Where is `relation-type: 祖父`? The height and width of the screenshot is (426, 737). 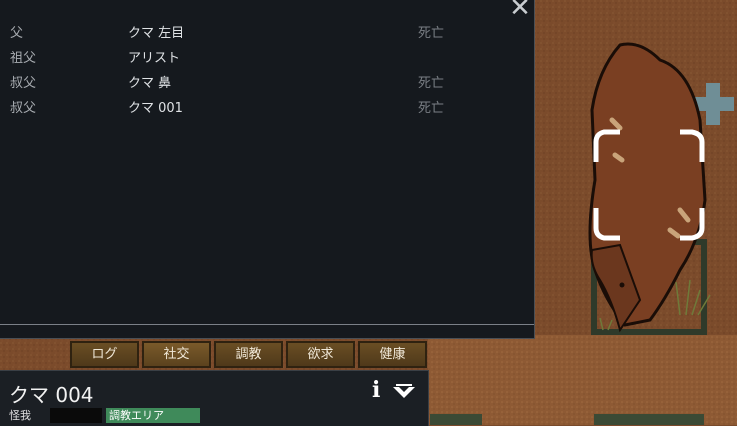 relation-type: 祖父 is located at coordinates (23, 58).